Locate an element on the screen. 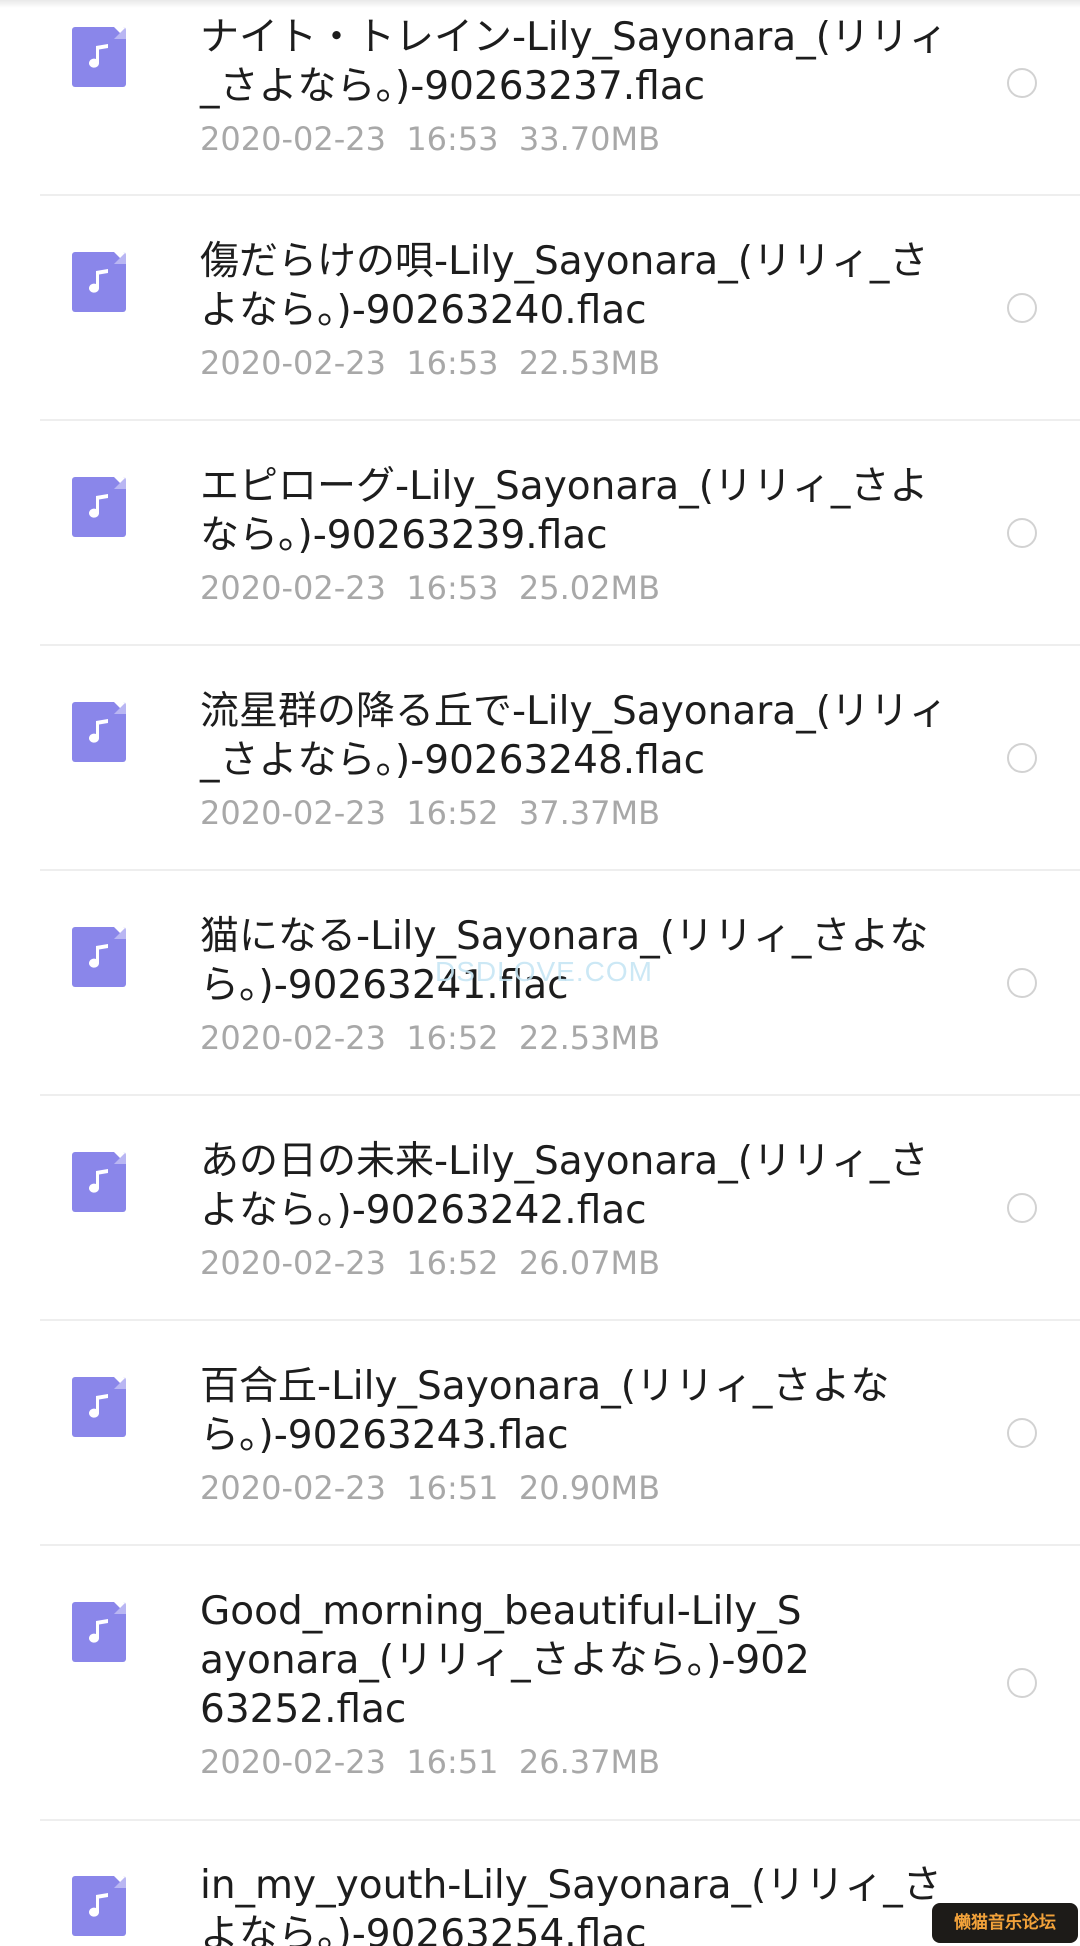 The width and height of the screenshot is (1080, 1946). watermark-text: DSDLOVE.COM is located at coordinates (544, 971).